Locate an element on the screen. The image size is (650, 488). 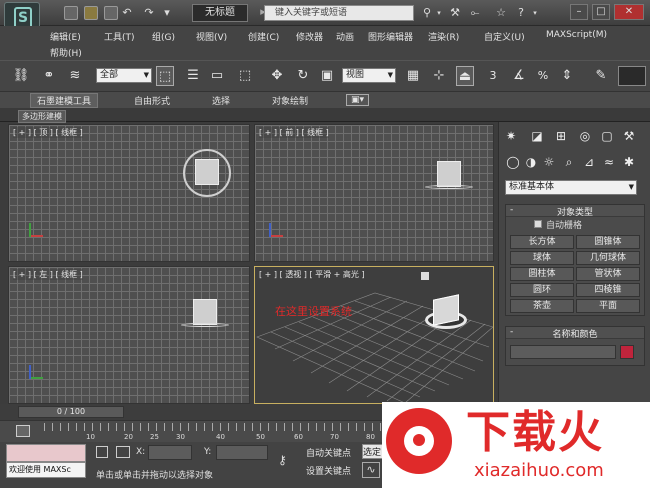
torus-button: 圆环 is located at coordinates (542, 290).